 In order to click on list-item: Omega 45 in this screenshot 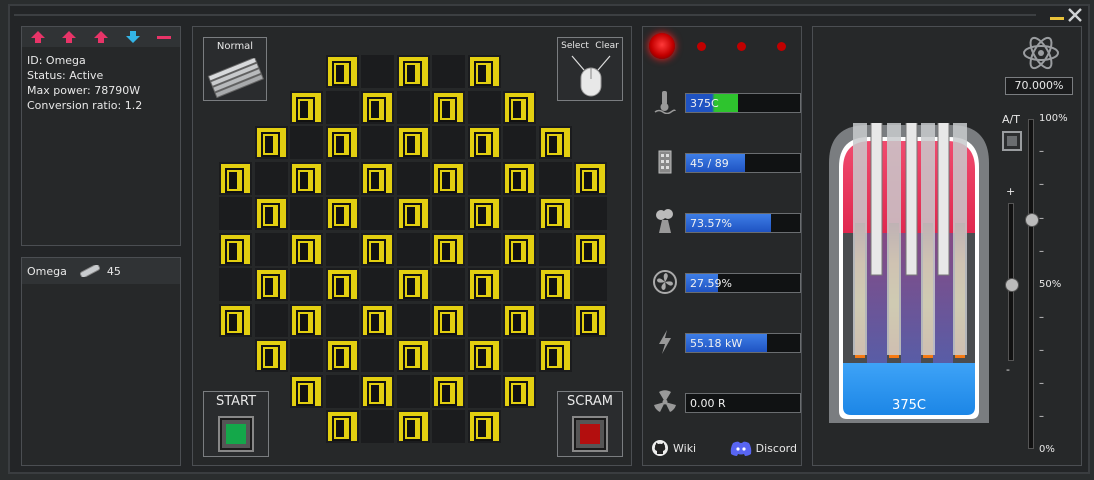, I will do `click(101, 271)`.